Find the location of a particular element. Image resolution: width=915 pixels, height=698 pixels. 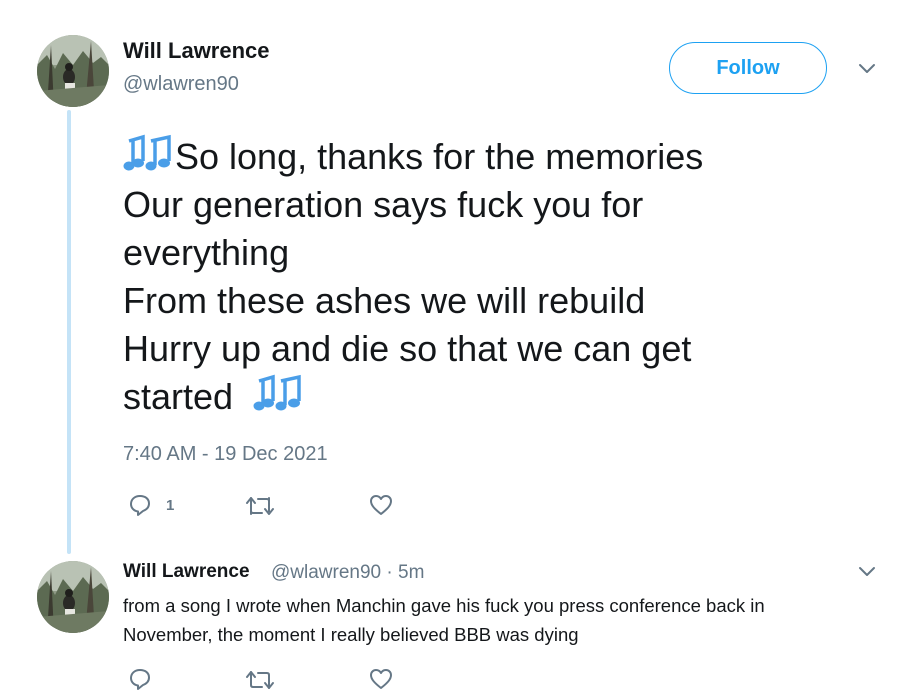

tweet-line: Our generation says fuck you for is located at coordinates (383, 204).